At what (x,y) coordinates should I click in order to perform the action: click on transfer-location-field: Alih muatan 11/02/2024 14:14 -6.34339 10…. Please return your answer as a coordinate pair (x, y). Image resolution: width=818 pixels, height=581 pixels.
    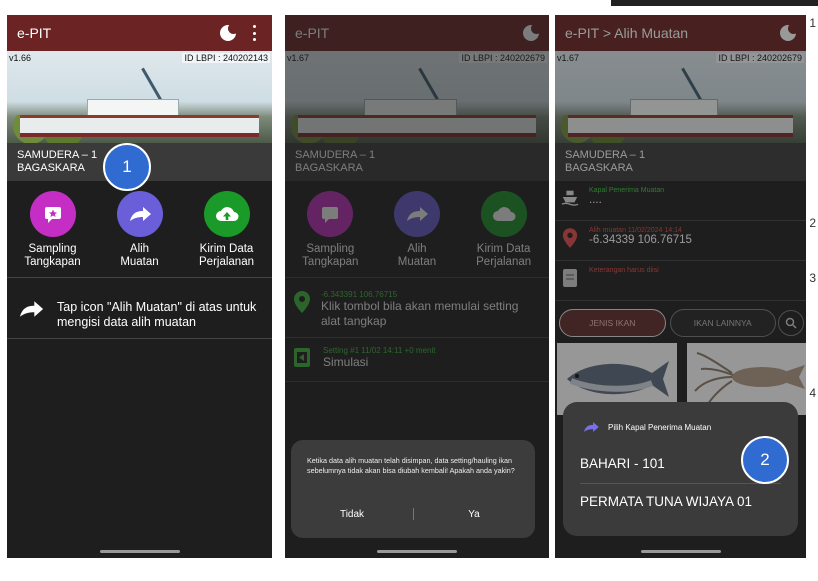
    Looking at the image, I should click on (680, 241).